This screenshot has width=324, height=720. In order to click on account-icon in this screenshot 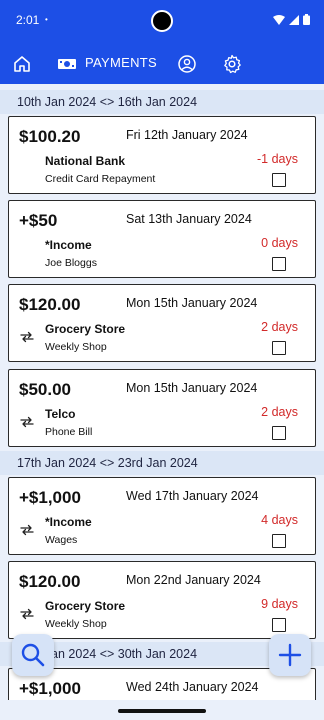, I will do `click(187, 64)`.